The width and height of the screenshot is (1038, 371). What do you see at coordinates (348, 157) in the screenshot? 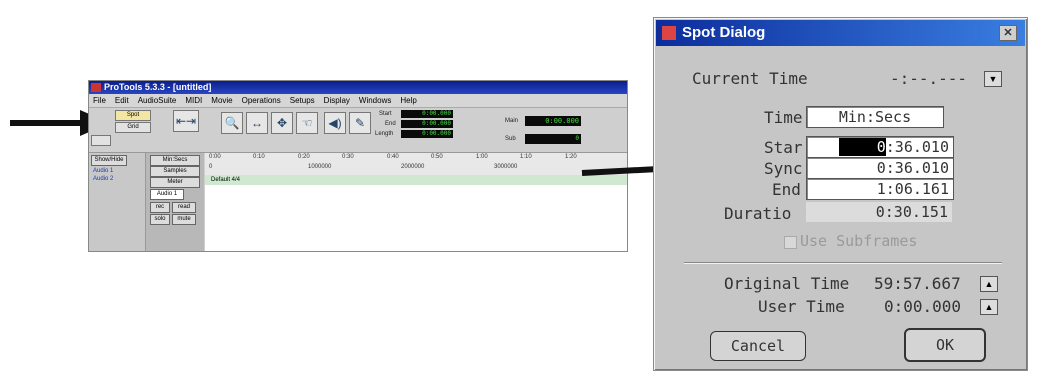
I see `ruler-tick: 0:30` at bounding box center [348, 157].